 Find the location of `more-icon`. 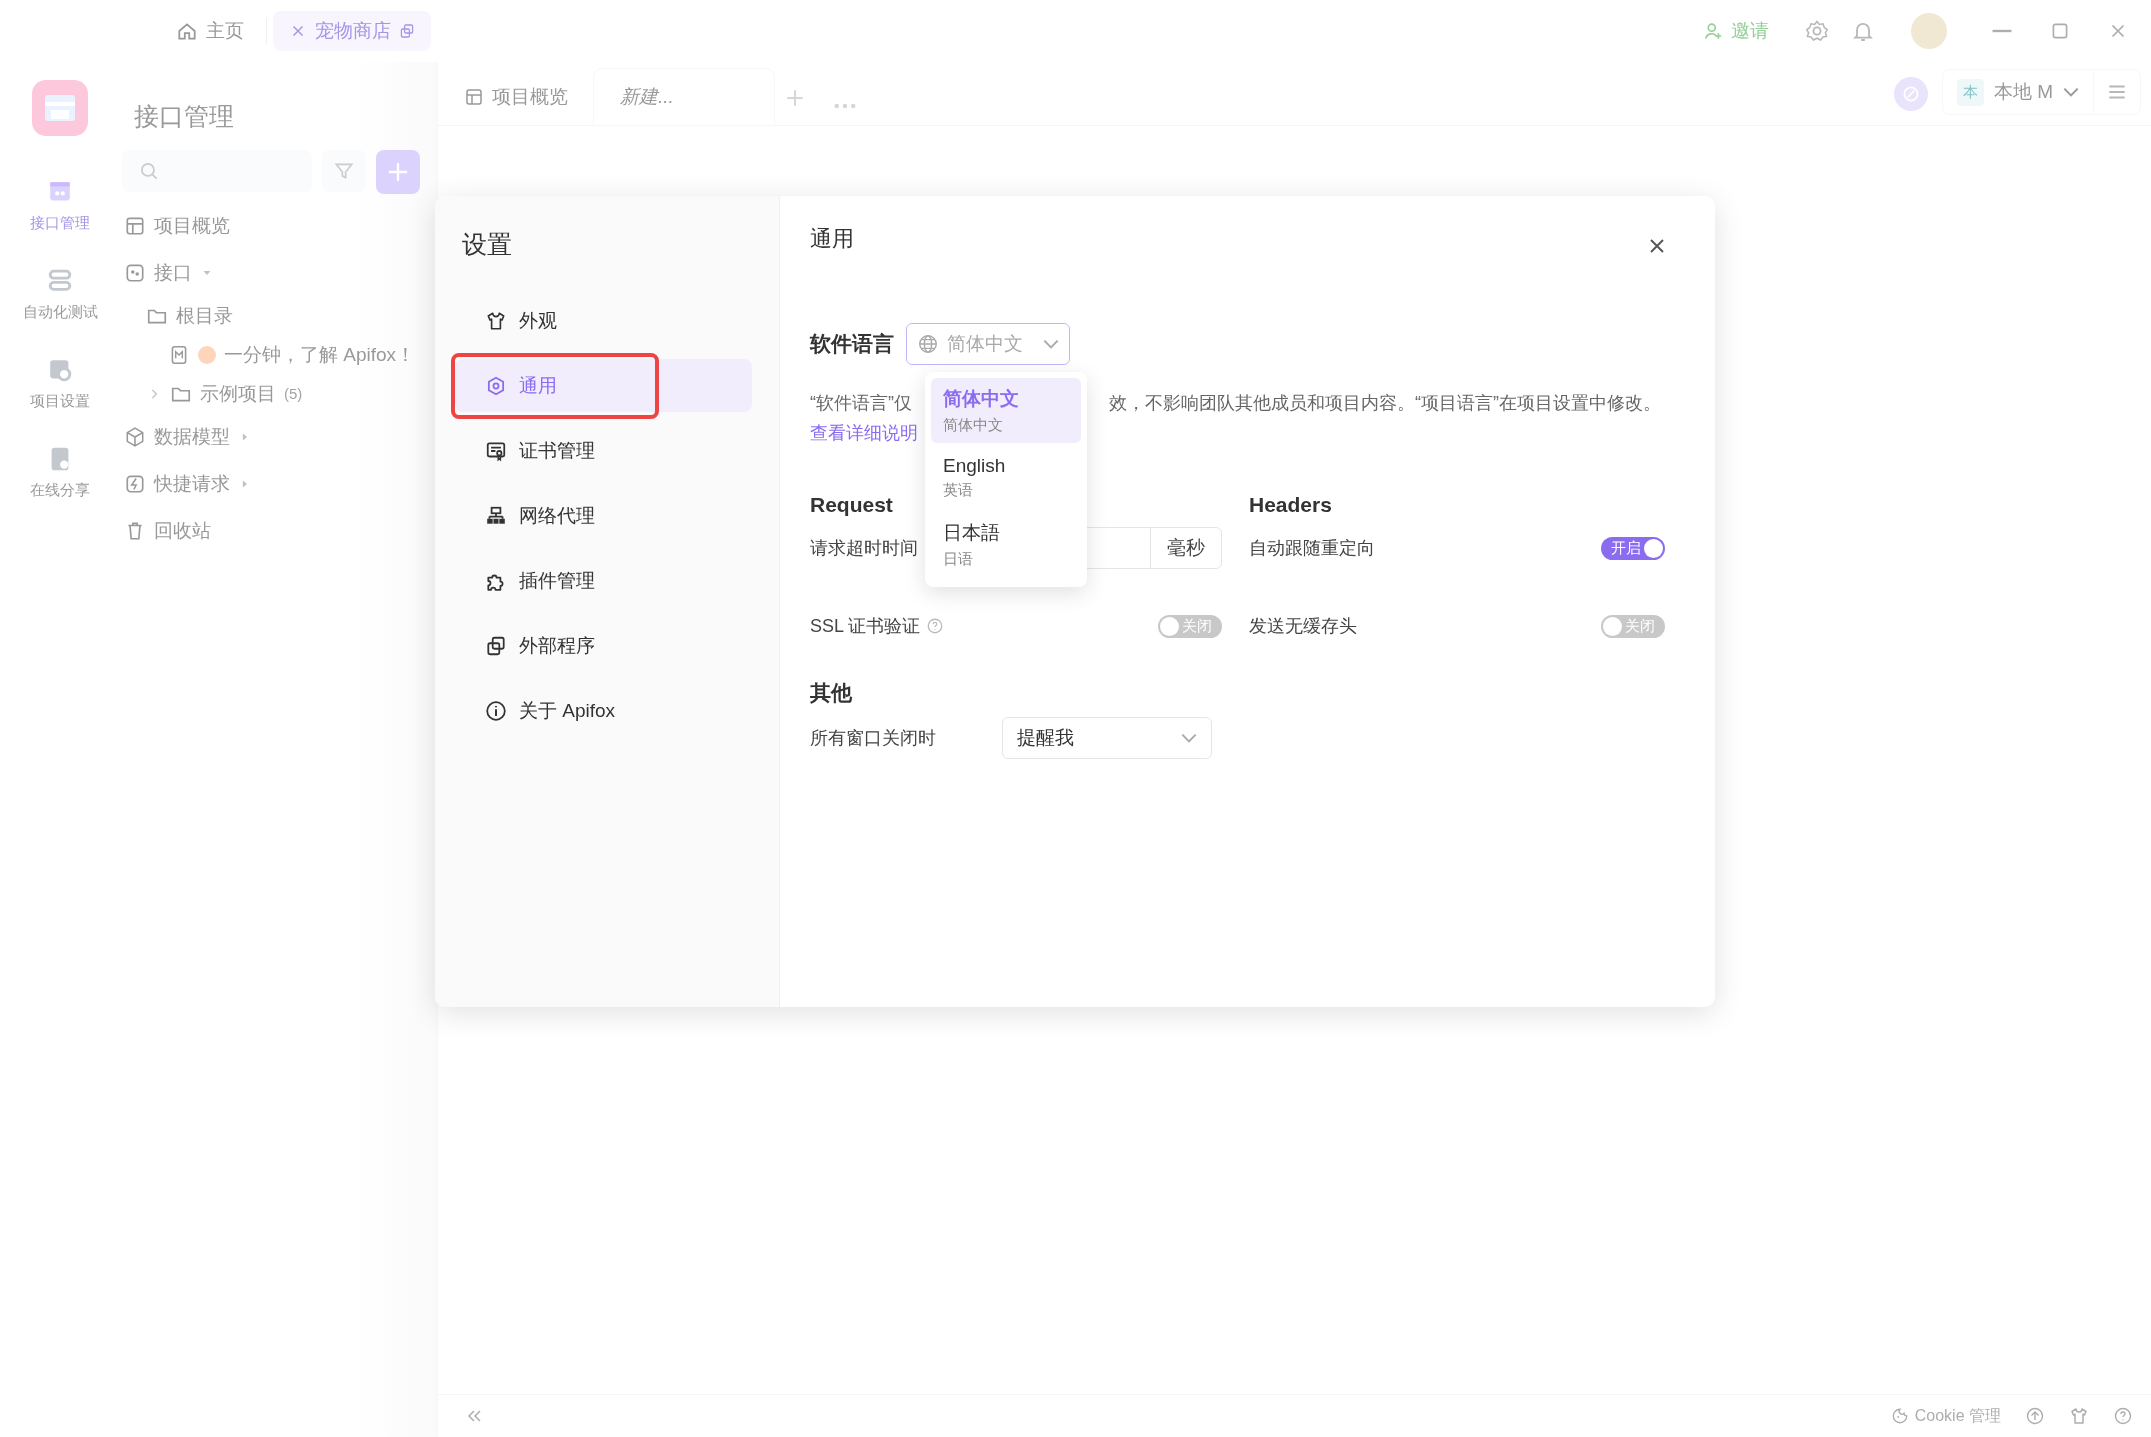

more-icon is located at coordinates (845, 106).